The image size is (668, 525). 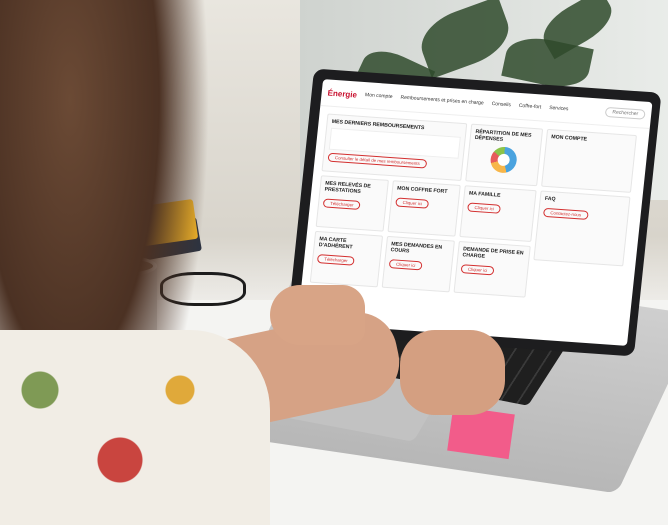 What do you see at coordinates (335, 243) in the screenshot?
I see `card-title: MA CARTE D'ADHÉRENT` at bounding box center [335, 243].